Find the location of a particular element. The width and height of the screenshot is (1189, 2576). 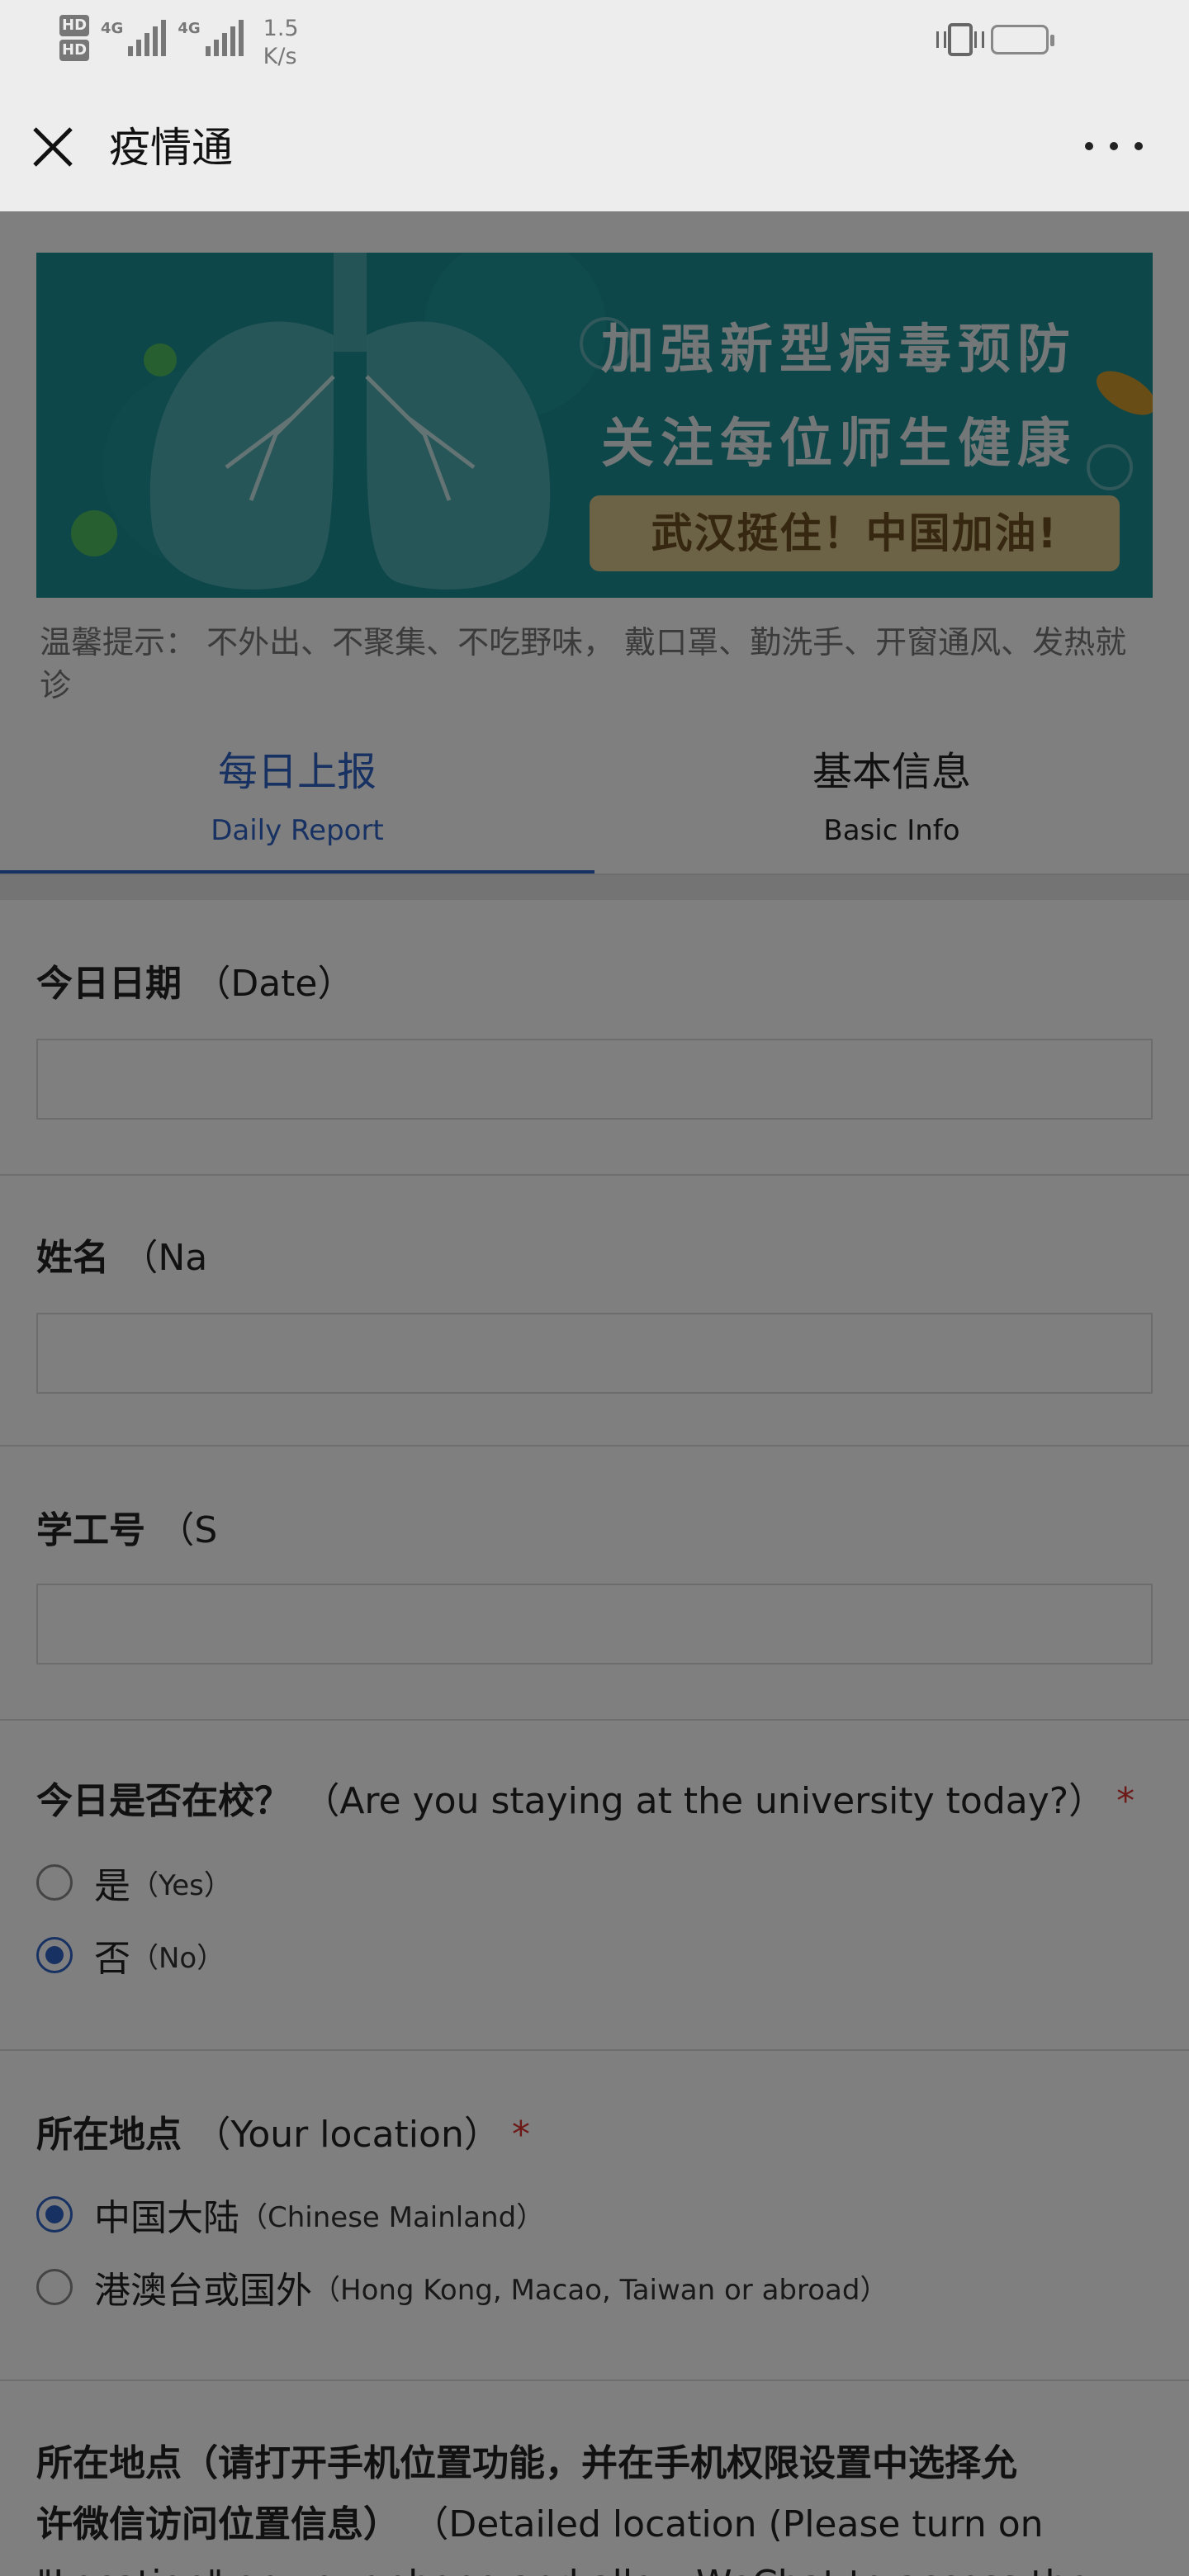

signal-icon-2: 4G is located at coordinates (211, 35).